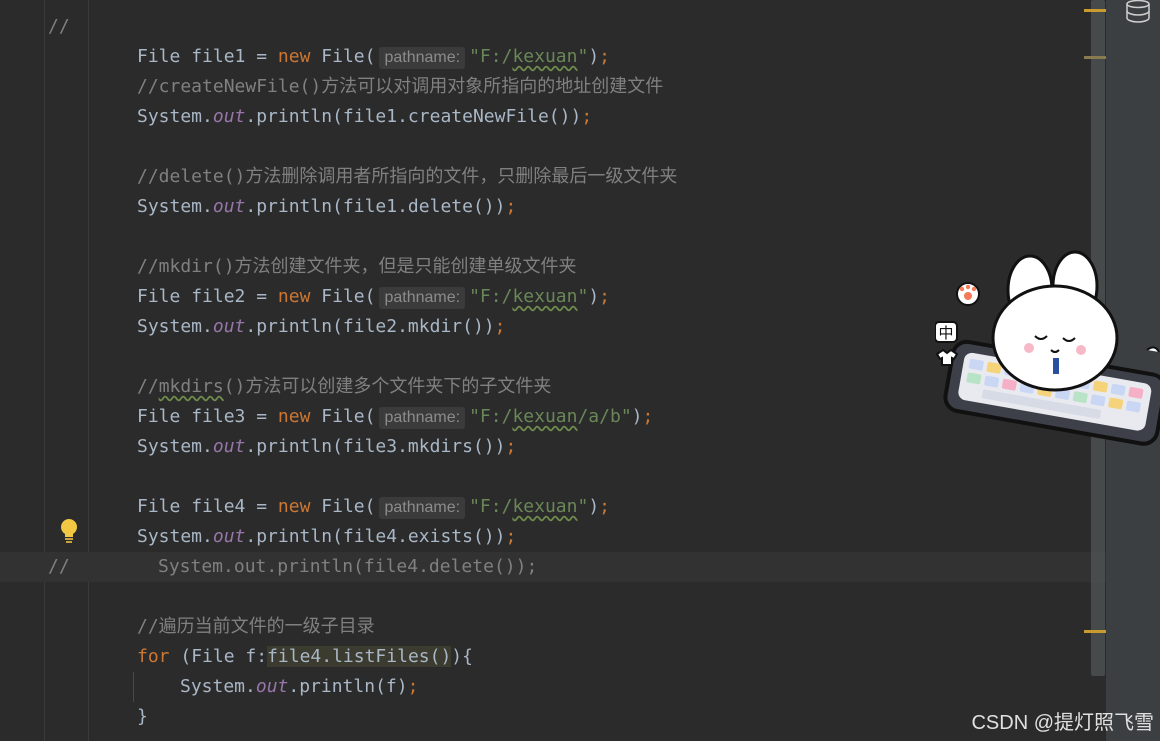 This screenshot has height=741, width=1160. What do you see at coordinates (321, 326) in the screenshot?
I see `code-line-println: System.out.println(file2.mkdir());` at bounding box center [321, 326].